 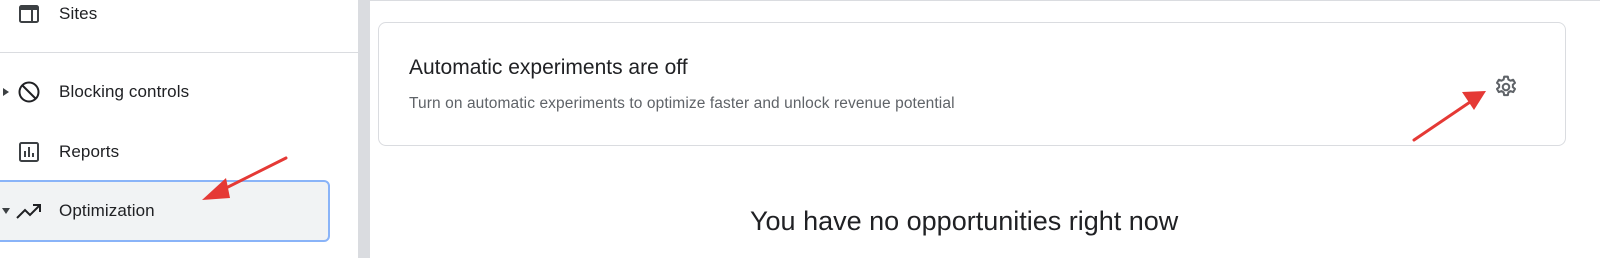 What do you see at coordinates (29, 14) in the screenshot?
I see `web-layout-icon` at bounding box center [29, 14].